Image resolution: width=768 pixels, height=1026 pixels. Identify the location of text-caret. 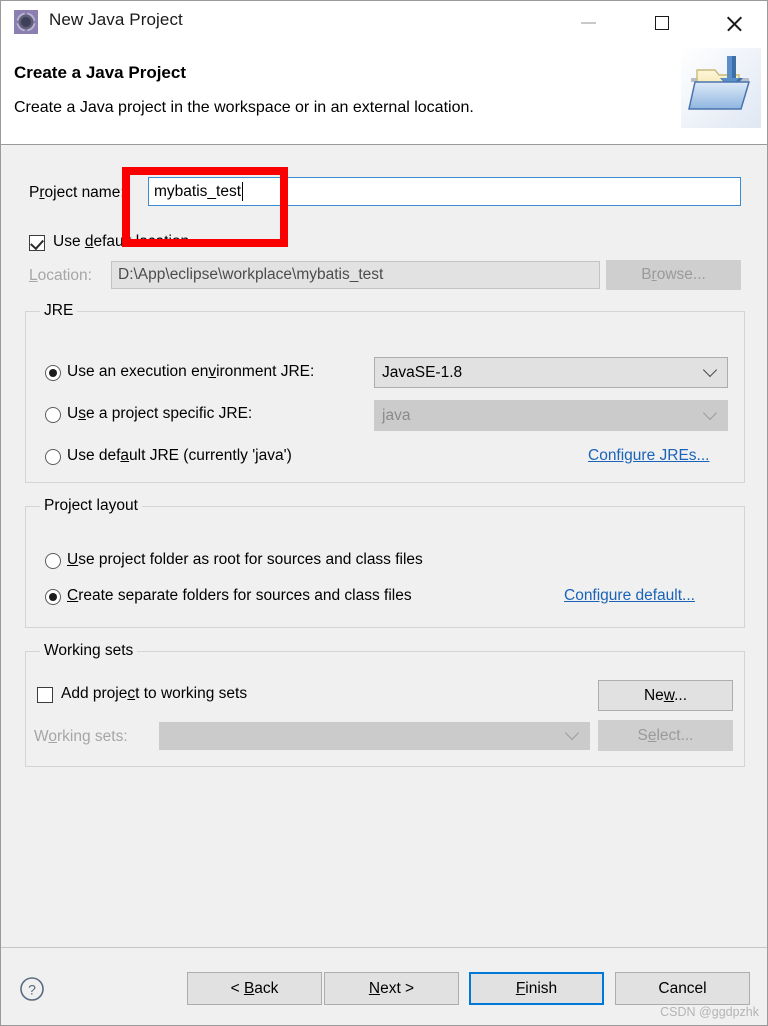
(243, 191).